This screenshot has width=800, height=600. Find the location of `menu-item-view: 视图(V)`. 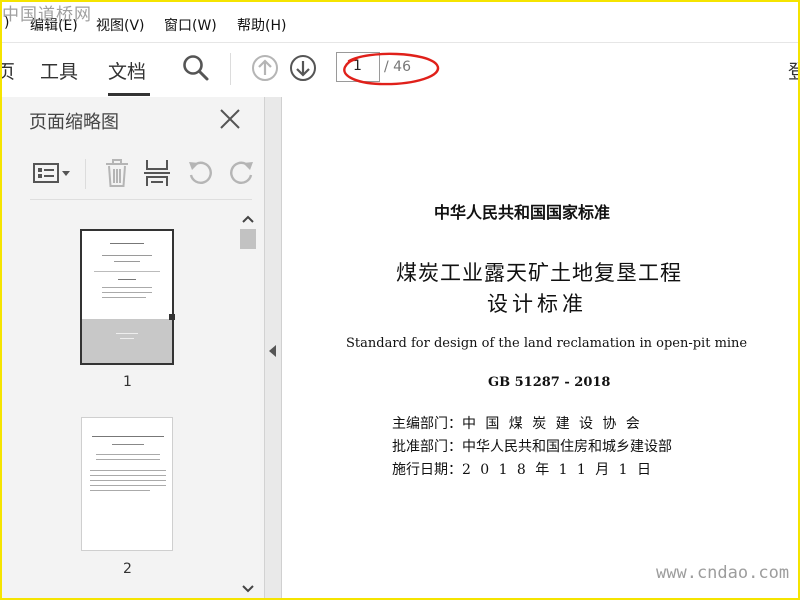

menu-item-view: 视图(V) is located at coordinates (120, 25).